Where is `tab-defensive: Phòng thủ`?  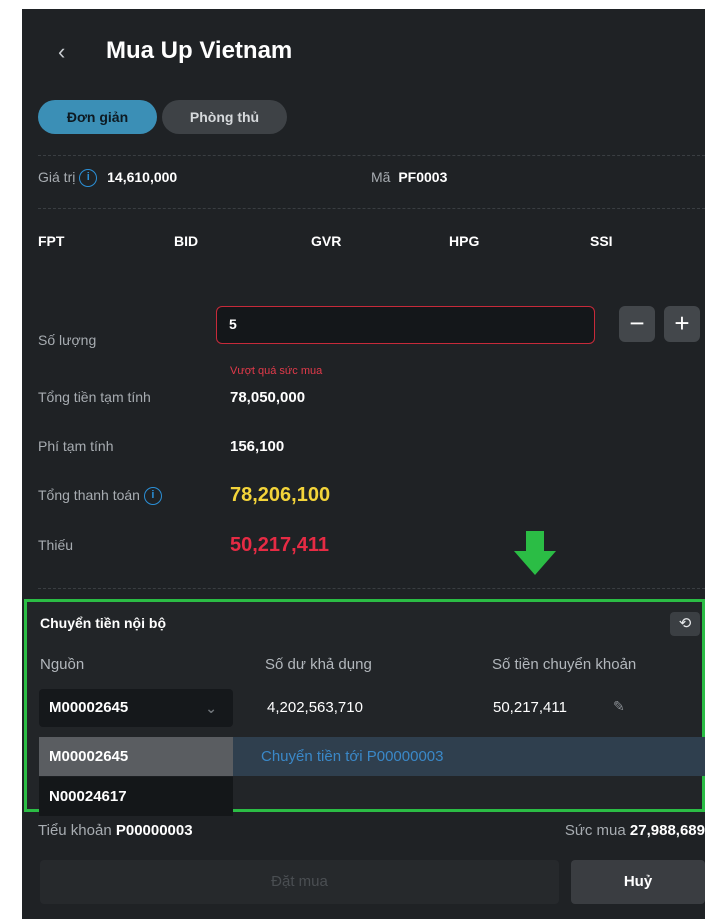
tab-defensive: Phòng thủ is located at coordinates (224, 117).